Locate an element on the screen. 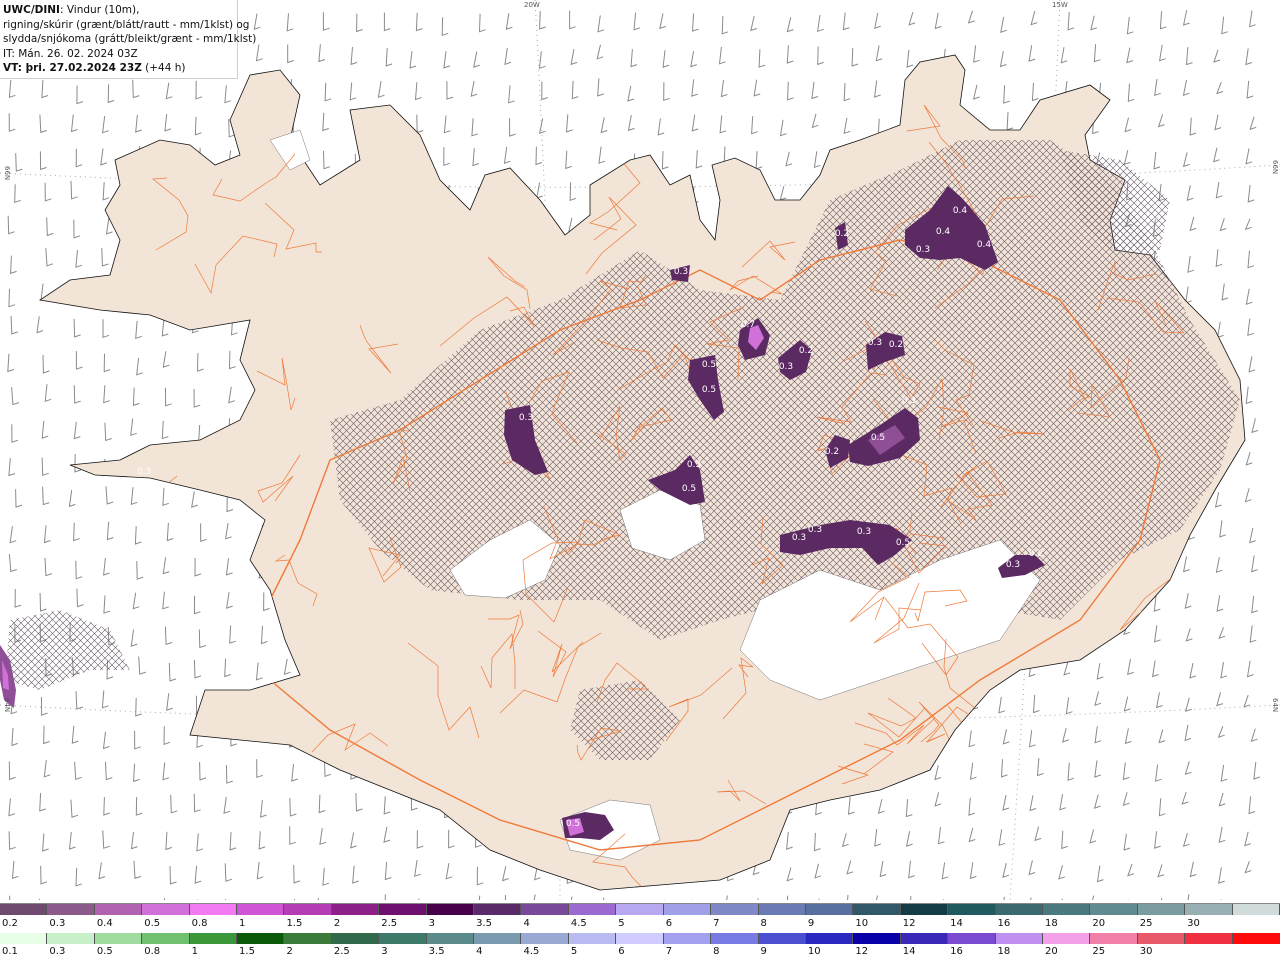 The height and width of the screenshot is (960, 1280). legend-label: 20 is located at coordinates (1099, 923).